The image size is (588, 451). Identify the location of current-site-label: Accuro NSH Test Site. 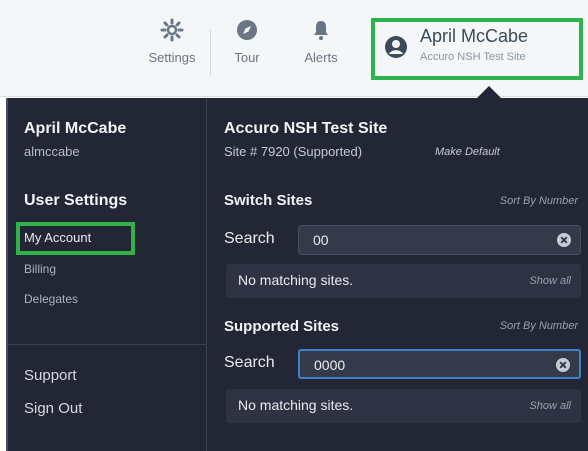
(499, 57).